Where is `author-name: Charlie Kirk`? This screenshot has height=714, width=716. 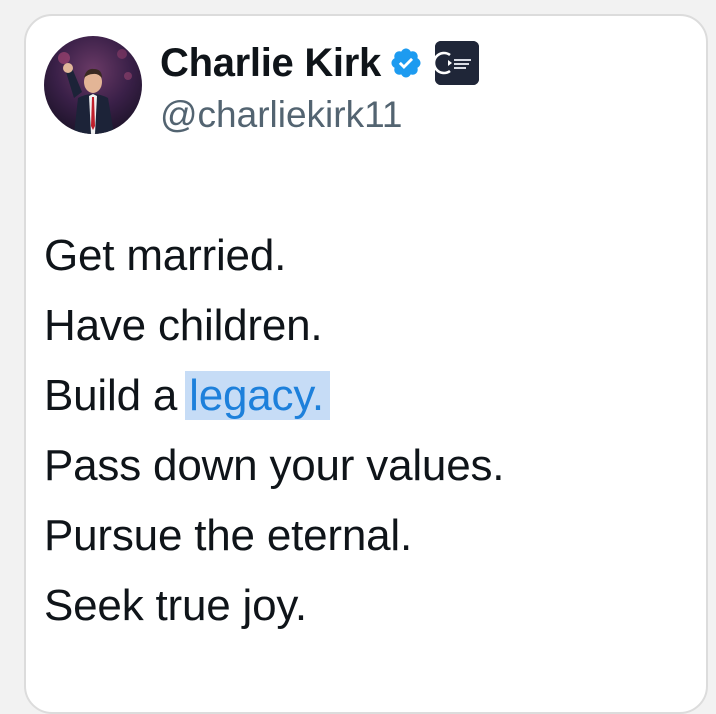
author-name: Charlie Kirk is located at coordinates (270, 63).